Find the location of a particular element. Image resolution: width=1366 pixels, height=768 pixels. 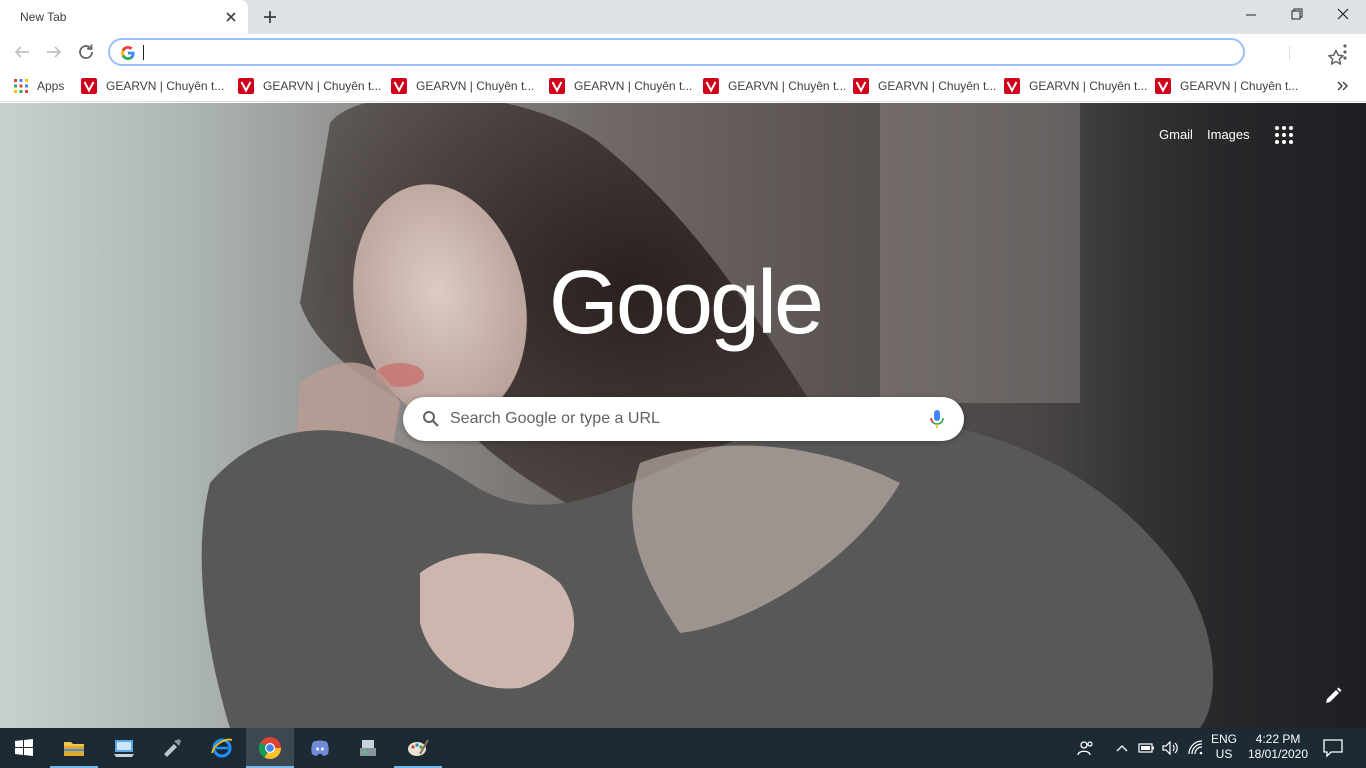

forward-button is located at coordinates (54, 52).